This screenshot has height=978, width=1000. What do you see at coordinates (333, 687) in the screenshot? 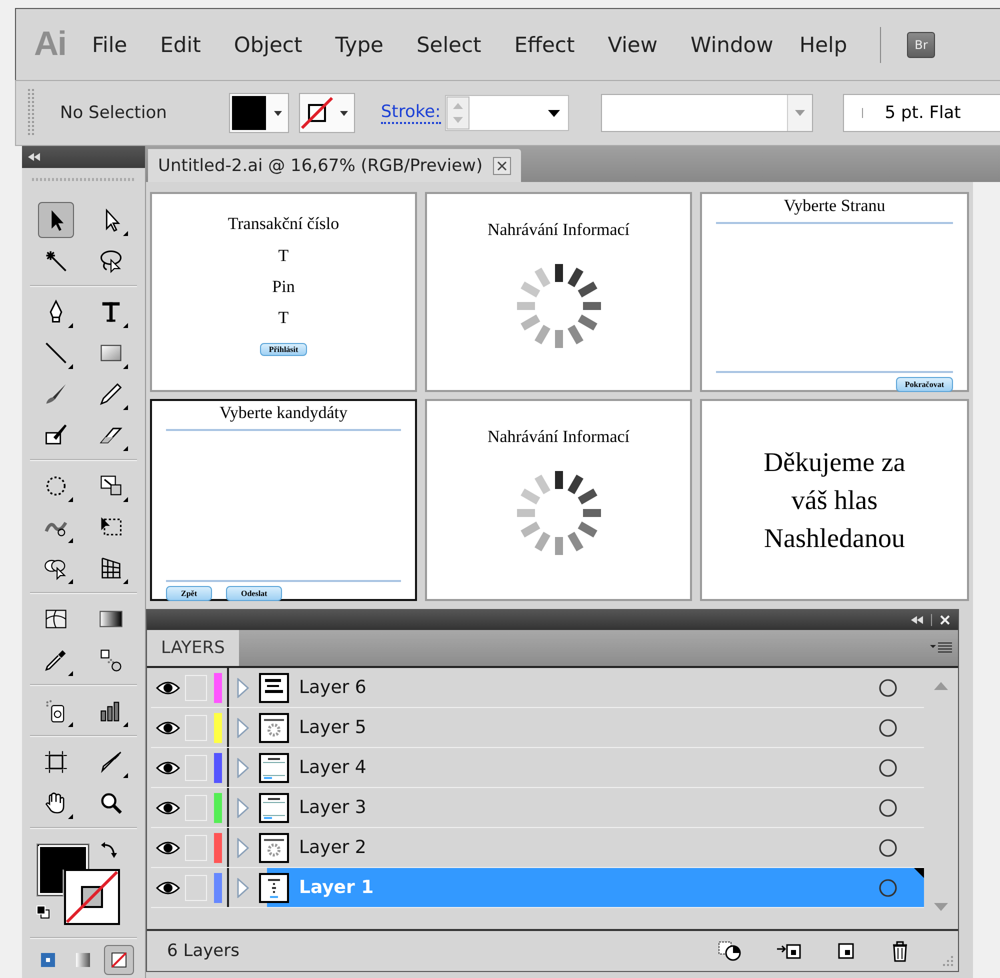
I see `layer-name: Layer 6` at bounding box center [333, 687].